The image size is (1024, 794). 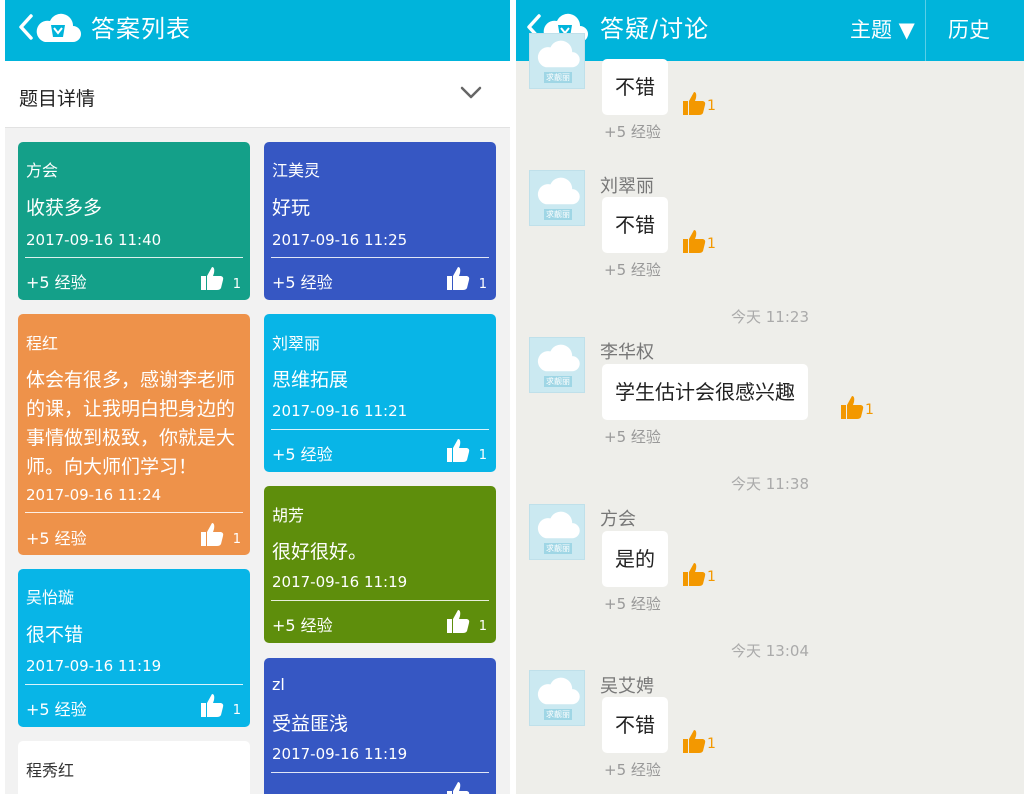 I want to click on history-button: 历史, so click(x=969, y=29).